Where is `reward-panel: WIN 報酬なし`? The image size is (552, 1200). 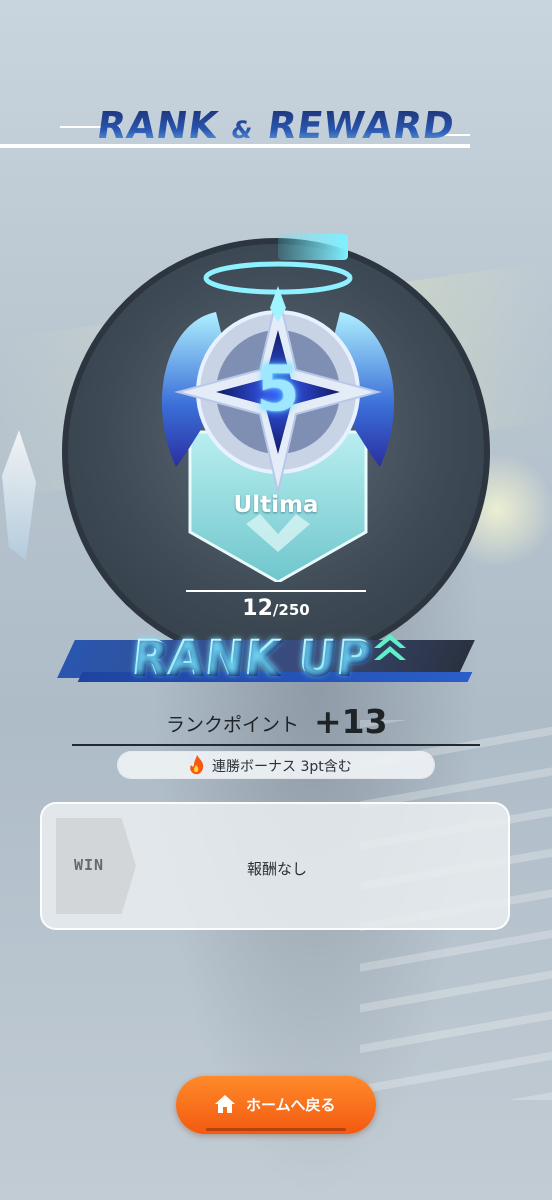
reward-panel: WIN 報酬なし is located at coordinates (275, 866).